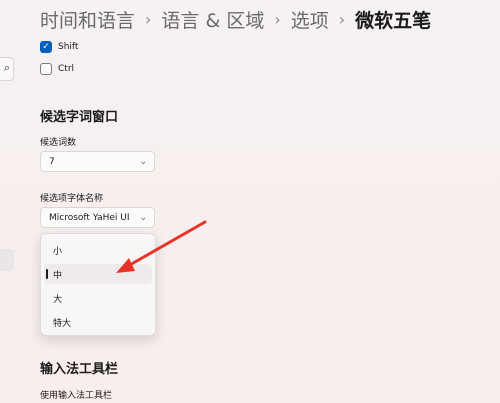 Image resolution: width=500 pixels, height=403 pixels. What do you see at coordinates (7, 260) in the screenshot?
I see `nav-item-selected` at bounding box center [7, 260].